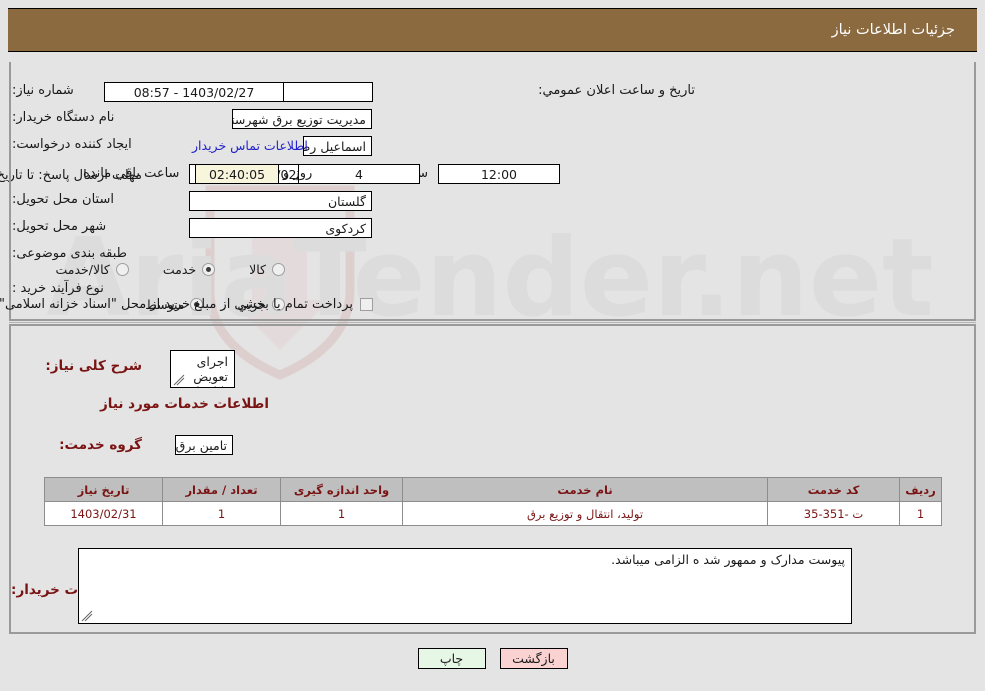 The image size is (985, 691). Describe the element at coordinates (585, 489) in the screenshot. I see `col-header-name: نام خدمت` at that location.